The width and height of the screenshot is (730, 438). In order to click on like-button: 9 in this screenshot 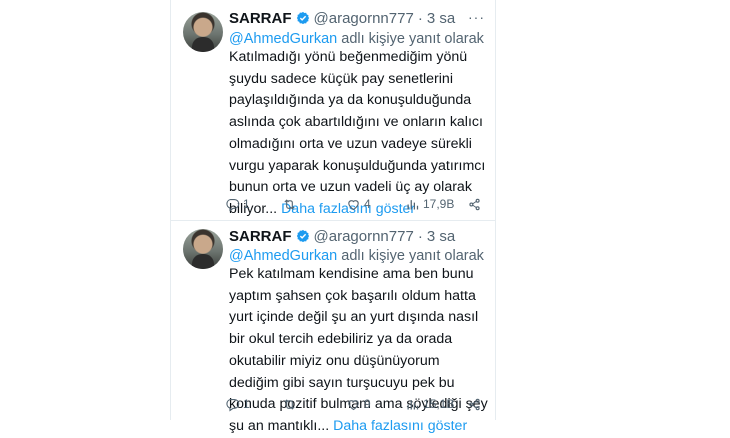, I will do `click(358, 404)`.